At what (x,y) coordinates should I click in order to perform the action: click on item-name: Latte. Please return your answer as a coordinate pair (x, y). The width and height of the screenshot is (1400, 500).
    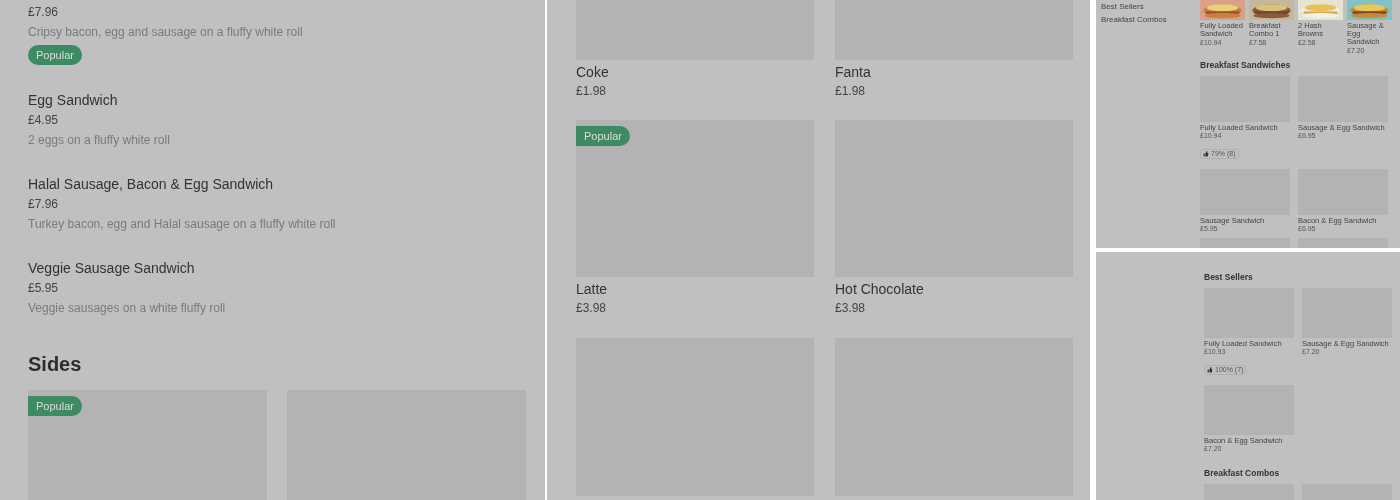
    Looking at the image, I should click on (592, 289).